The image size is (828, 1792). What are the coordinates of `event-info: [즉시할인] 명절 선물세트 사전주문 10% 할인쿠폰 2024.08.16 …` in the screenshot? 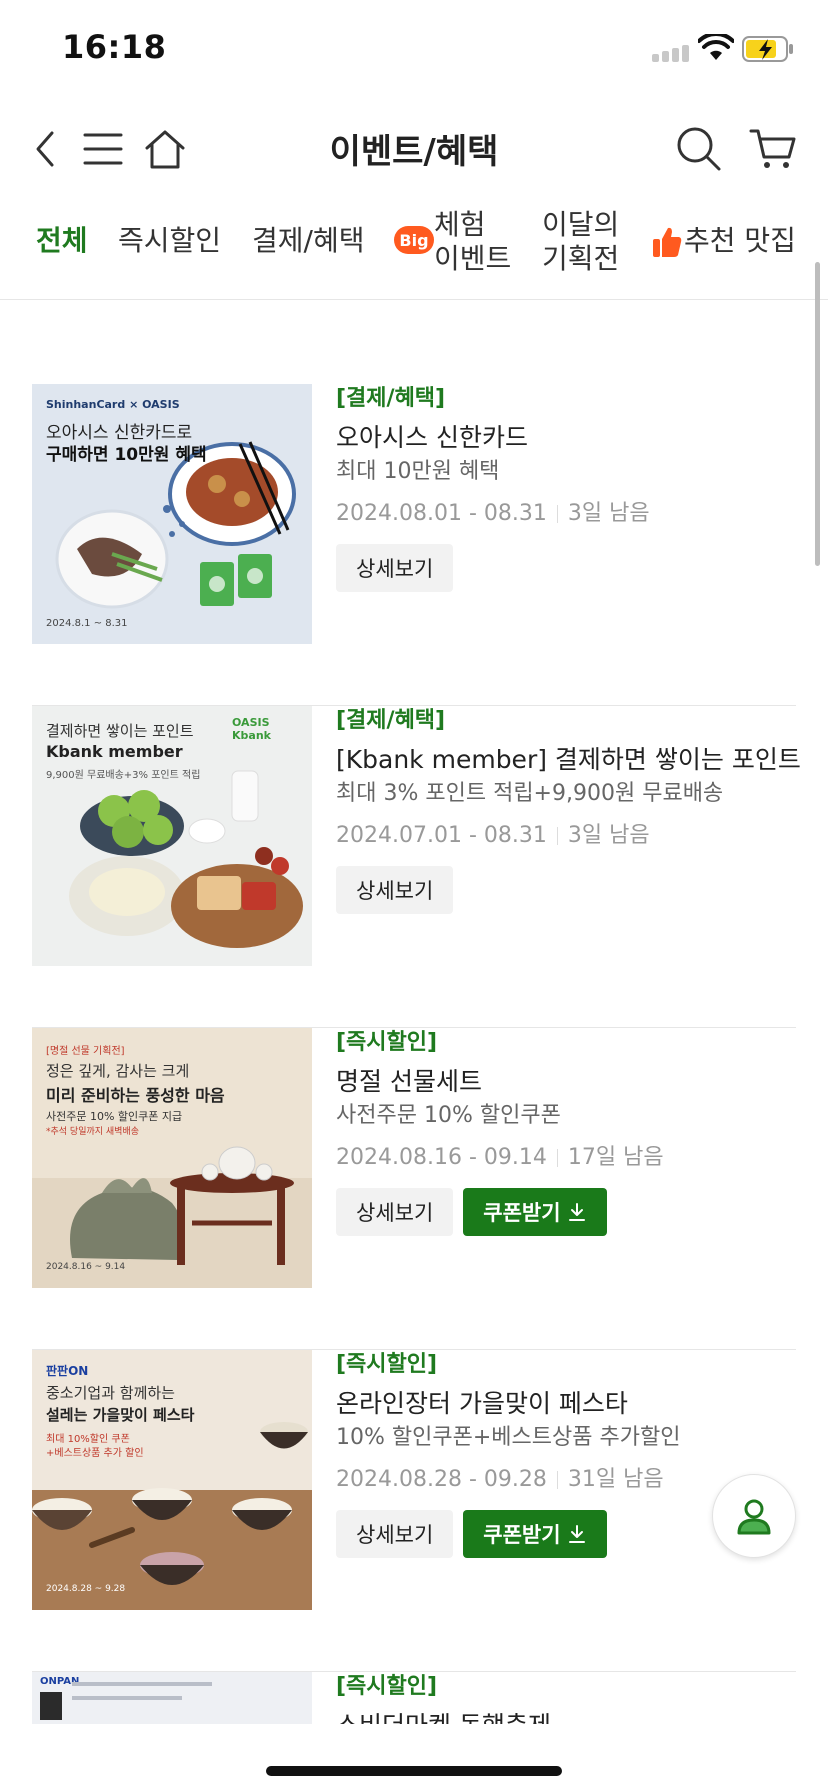 It's located at (566, 1132).